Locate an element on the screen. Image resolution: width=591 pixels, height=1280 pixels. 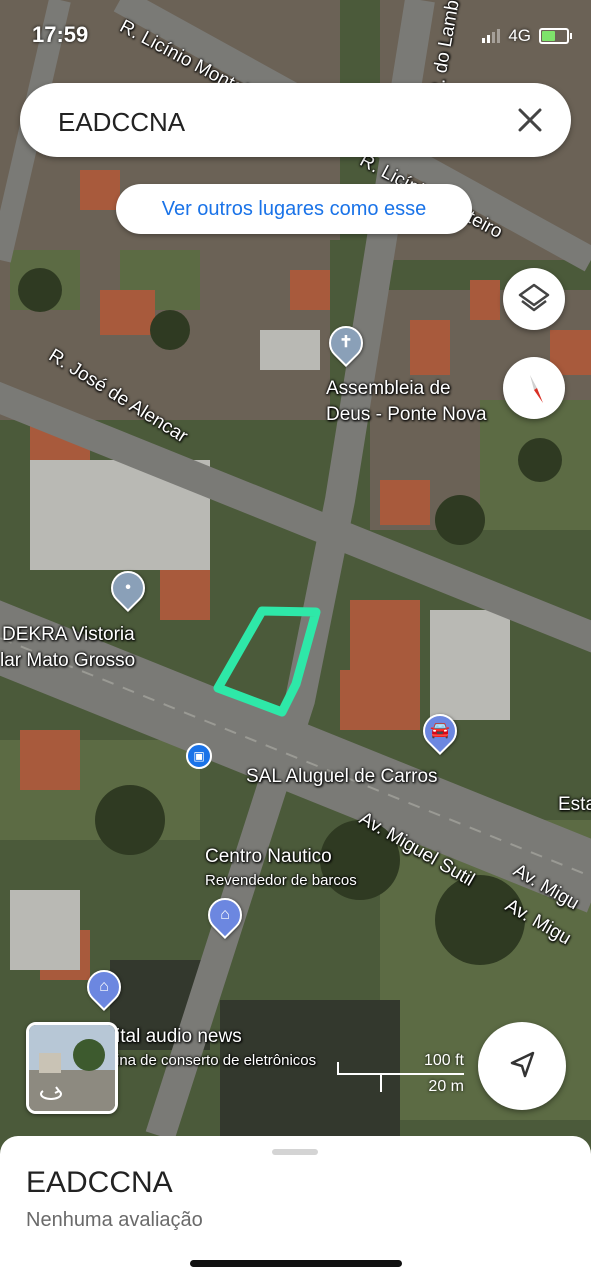
poi-centro-nautico: Centro Nautico is located at coordinates (268, 857).